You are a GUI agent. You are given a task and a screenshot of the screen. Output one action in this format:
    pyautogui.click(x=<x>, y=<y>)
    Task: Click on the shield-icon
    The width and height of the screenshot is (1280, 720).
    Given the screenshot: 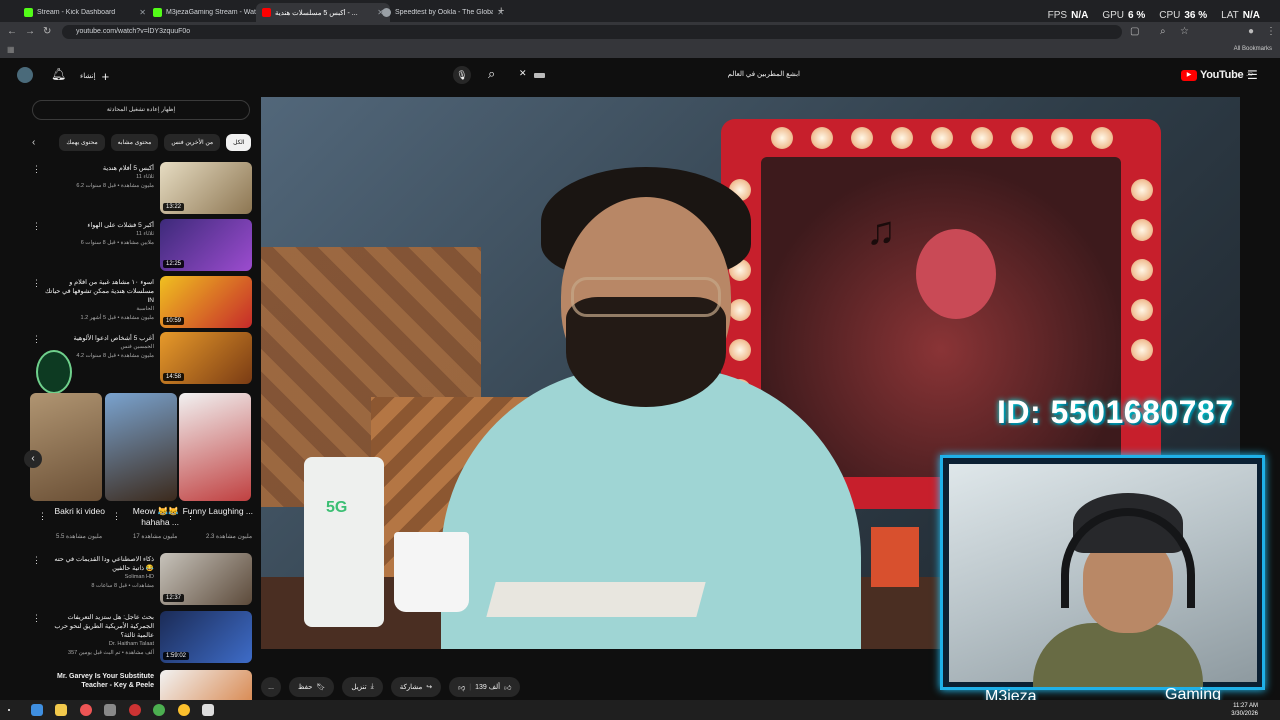 What is the action you would take?
    pyautogui.click(x=208, y=710)
    